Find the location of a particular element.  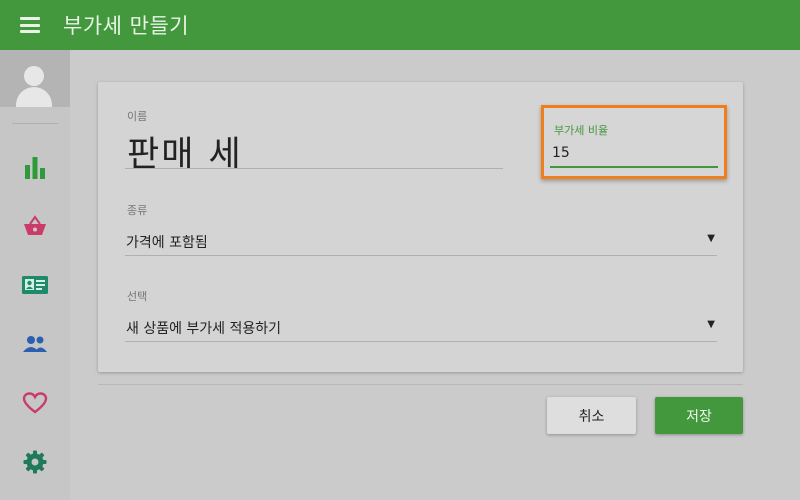

save-button: 저장 is located at coordinates (699, 415).